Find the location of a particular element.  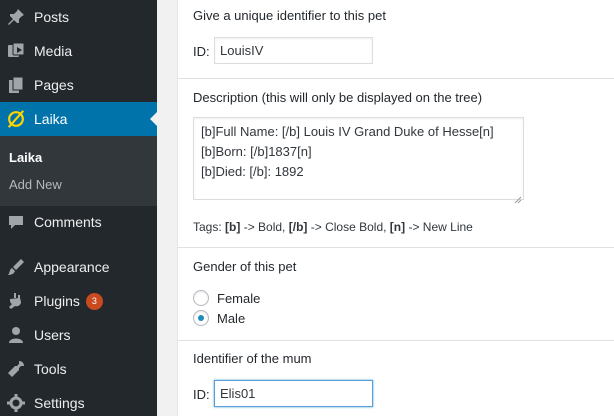

appearance-icon is located at coordinates (16, 267).